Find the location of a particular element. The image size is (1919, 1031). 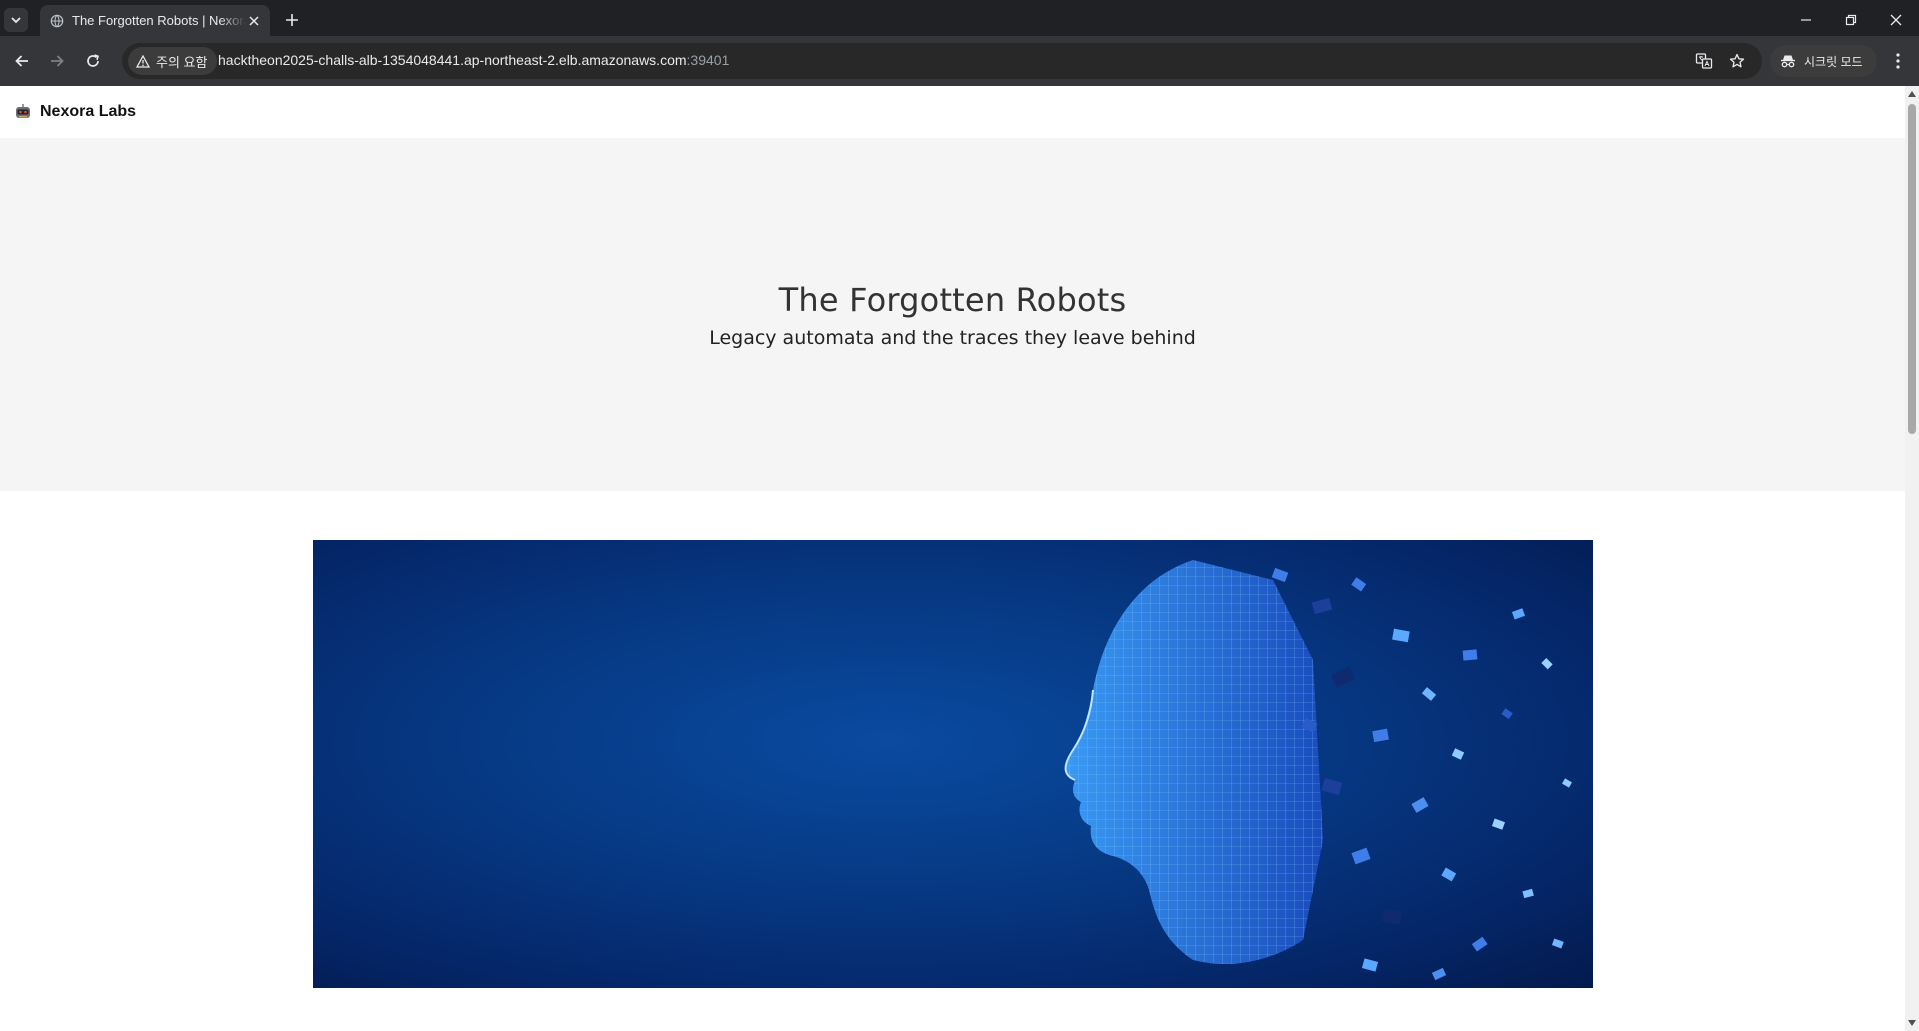

site-header: Nexora Labs is located at coordinates (952, 112).